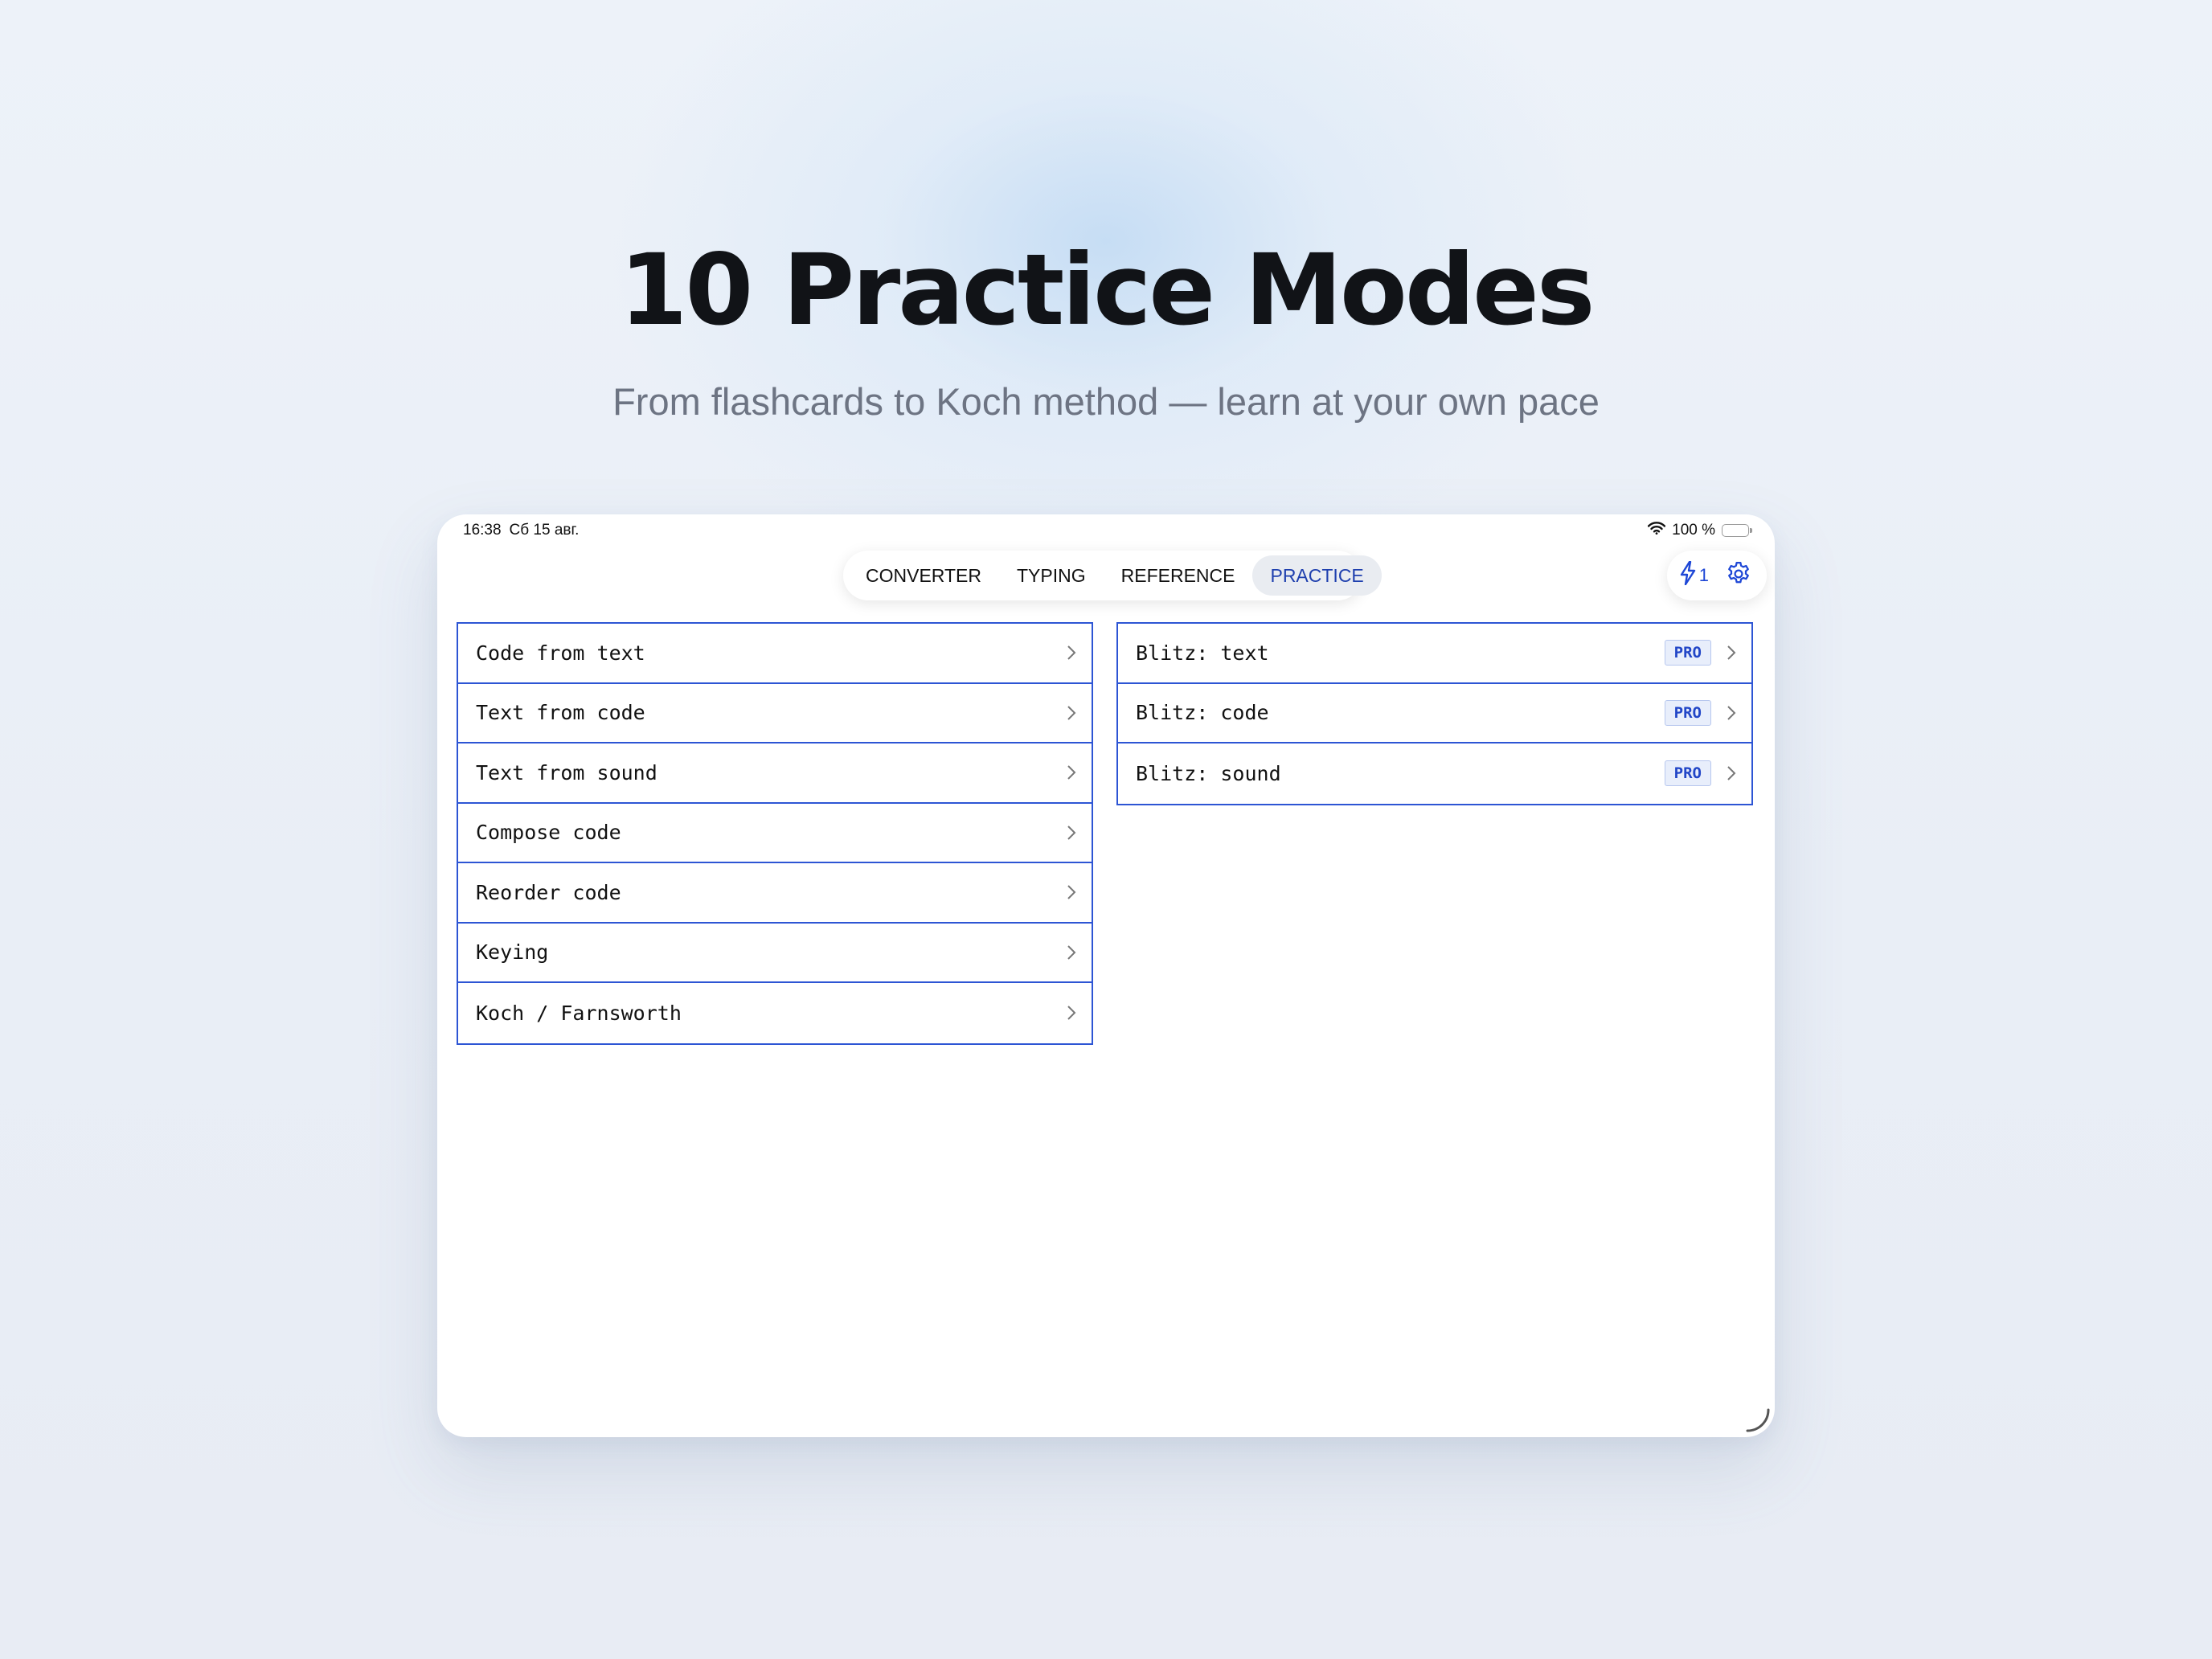  What do you see at coordinates (548, 892) in the screenshot?
I see `mode-label: Reorder code` at bounding box center [548, 892].